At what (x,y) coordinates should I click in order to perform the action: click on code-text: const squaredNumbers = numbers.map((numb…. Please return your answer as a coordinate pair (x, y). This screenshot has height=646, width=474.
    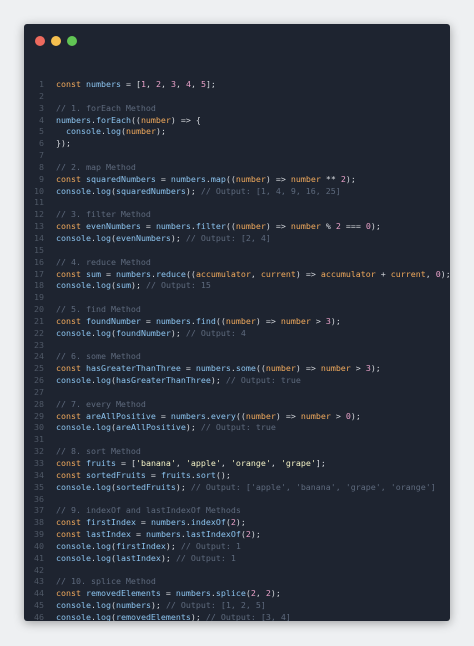
    Looking at the image, I should click on (206, 180).